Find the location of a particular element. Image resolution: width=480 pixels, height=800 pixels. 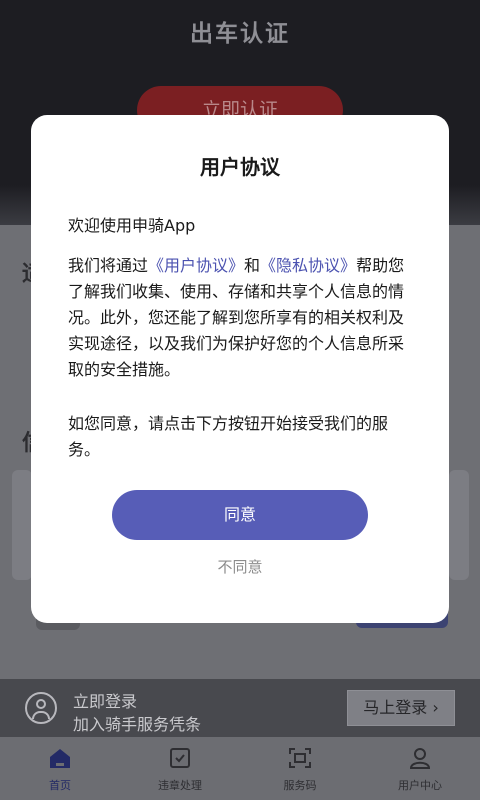

tab-home: 首页 is located at coordinates (60, 768).